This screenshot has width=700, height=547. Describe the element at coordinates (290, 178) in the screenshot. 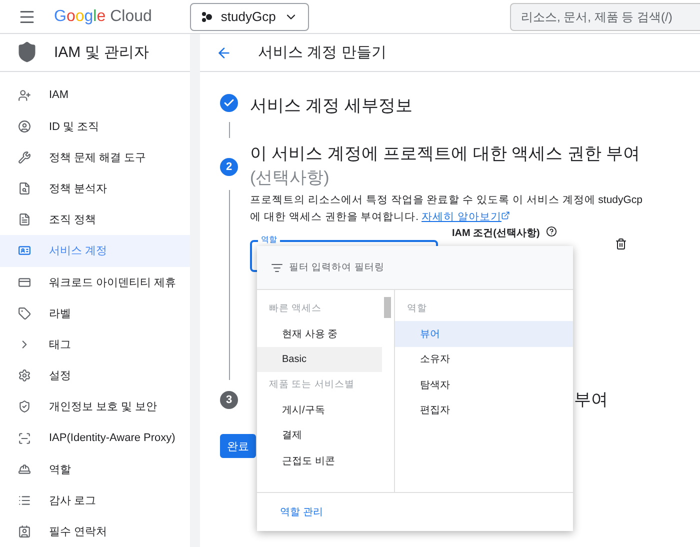

I see `optional-text: (선택사항)` at that location.